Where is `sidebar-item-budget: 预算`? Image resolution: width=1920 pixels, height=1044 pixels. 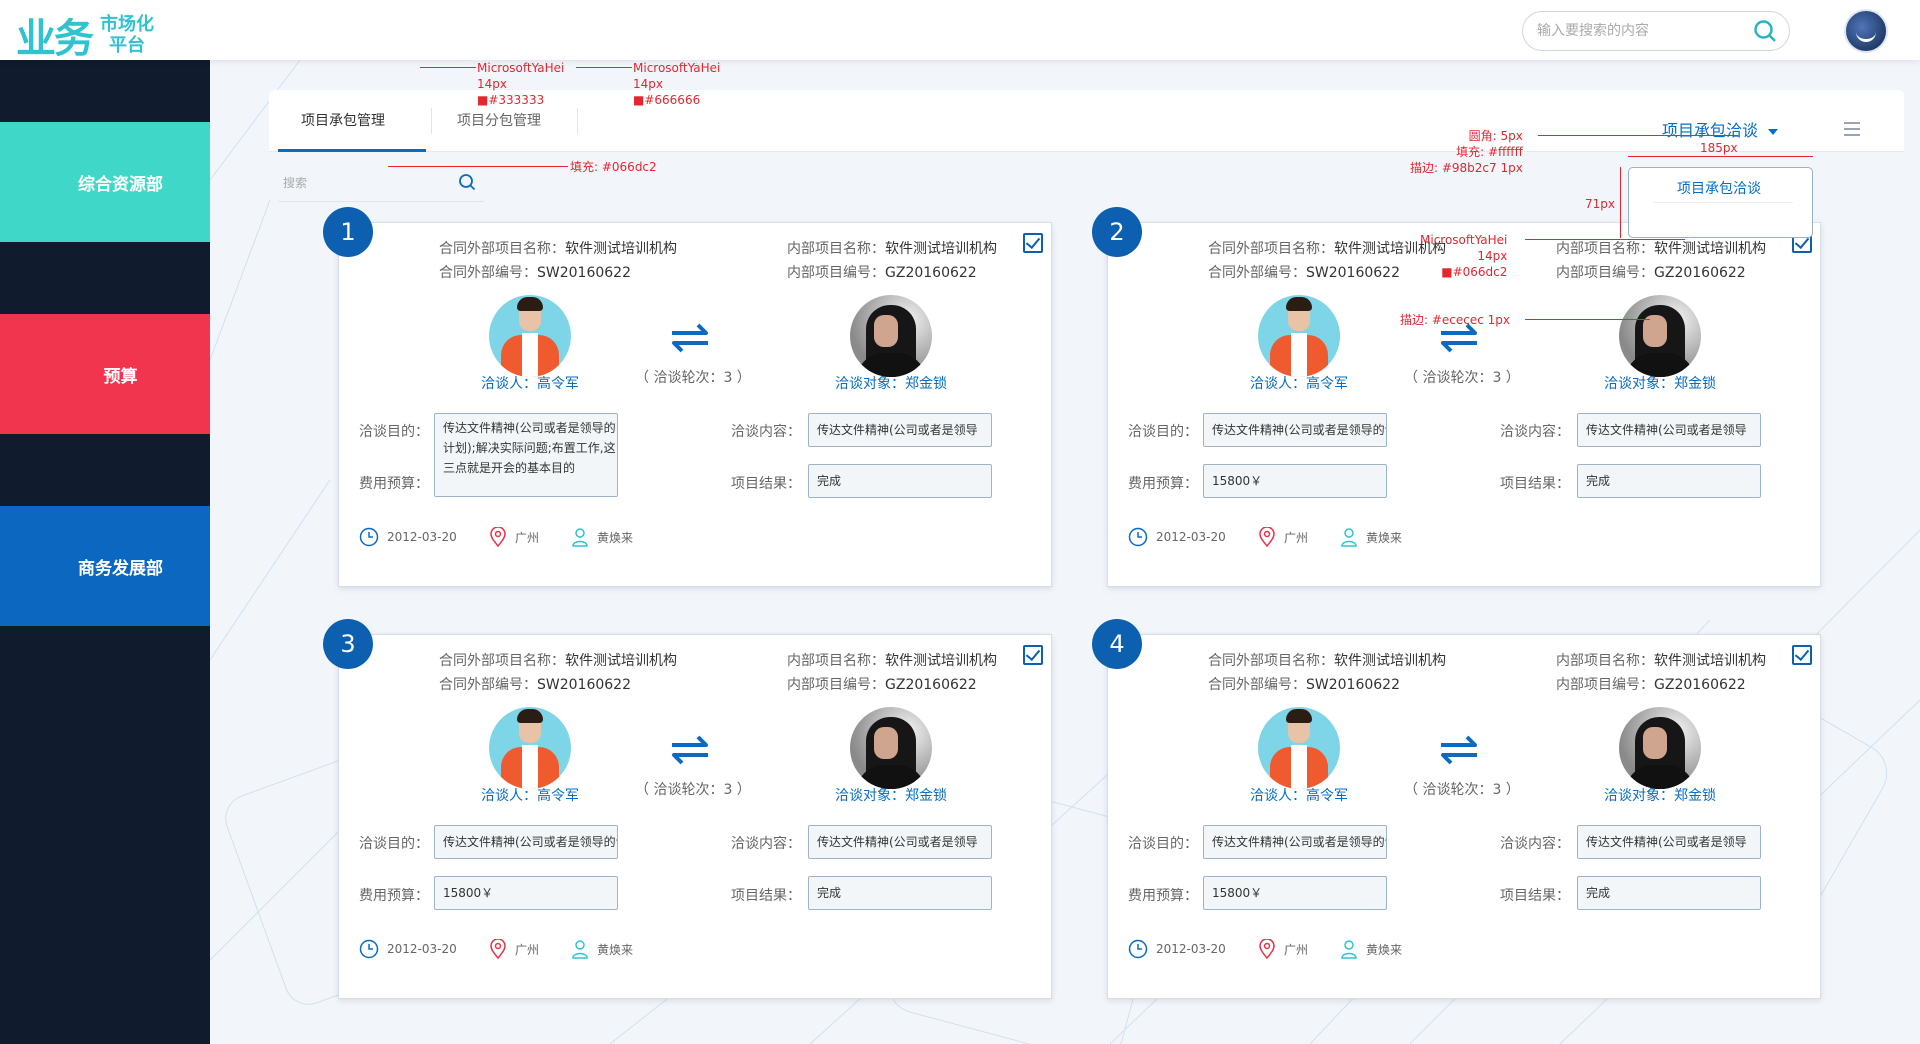 sidebar-item-budget: 预算 is located at coordinates (120, 381).